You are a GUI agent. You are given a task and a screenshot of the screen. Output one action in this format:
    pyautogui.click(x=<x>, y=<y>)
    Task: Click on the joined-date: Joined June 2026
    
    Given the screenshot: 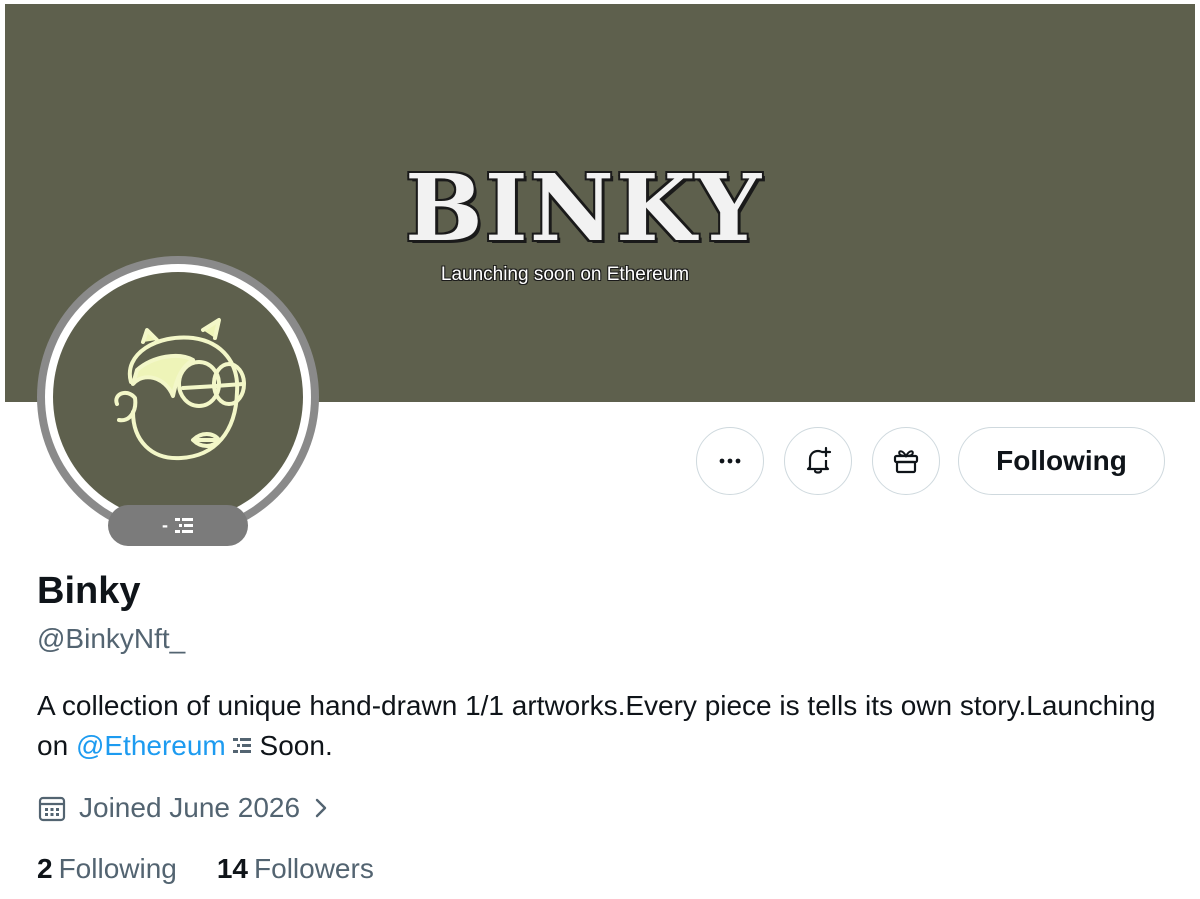 What is the action you would take?
    pyautogui.click(x=183, y=808)
    